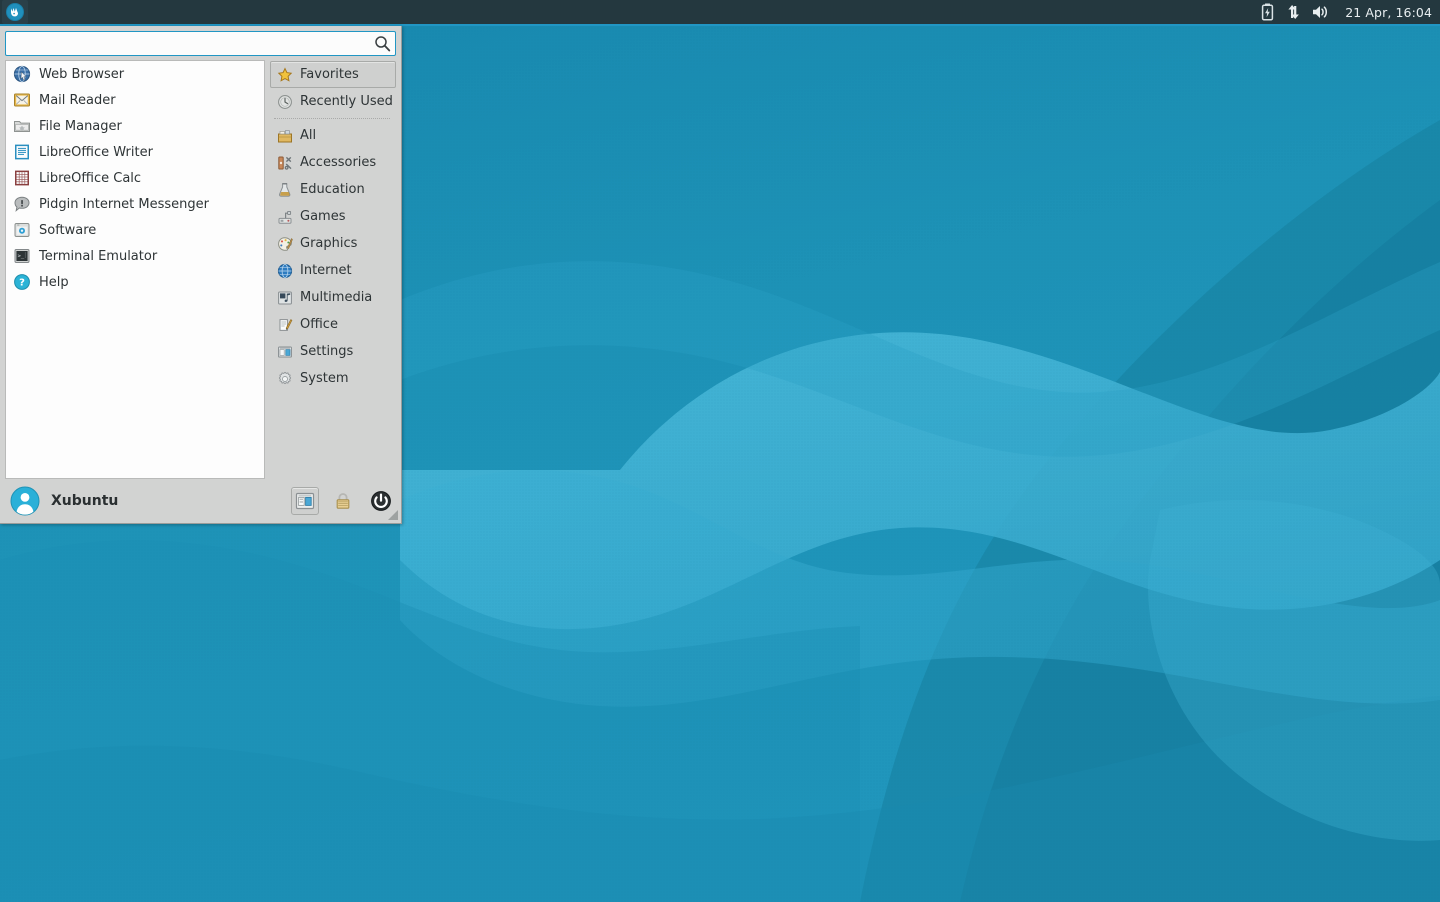 This screenshot has width=1440, height=902. Describe the element at coordinates (285, 102) in the screenshot. I see `clock-icon` at that location.